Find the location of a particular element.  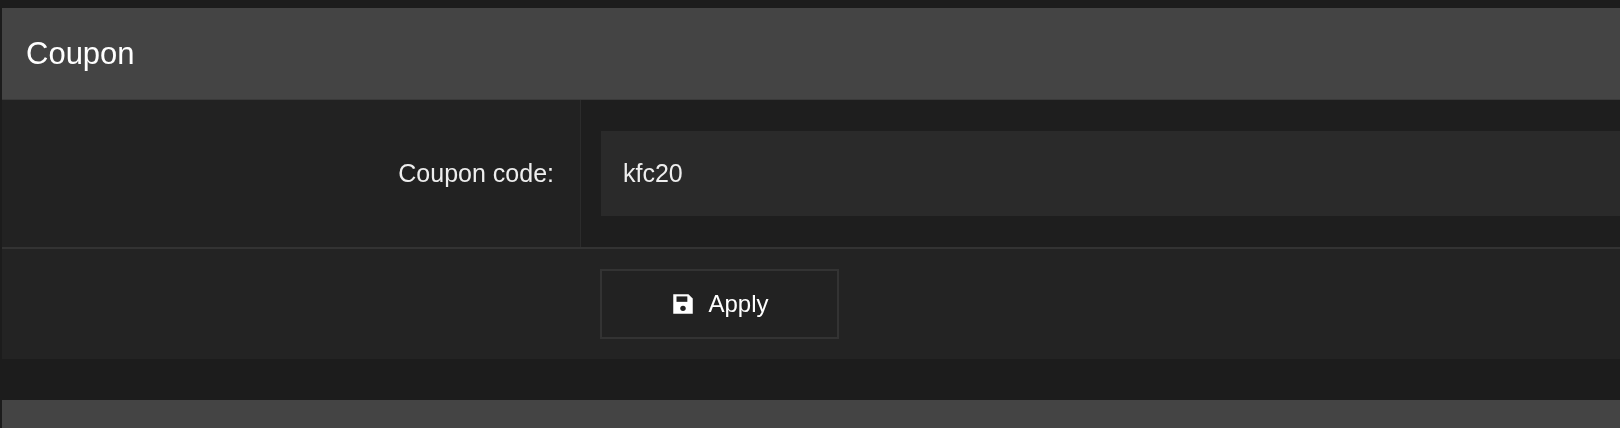

apply-button: Apply is located at coordinates (719, 304).